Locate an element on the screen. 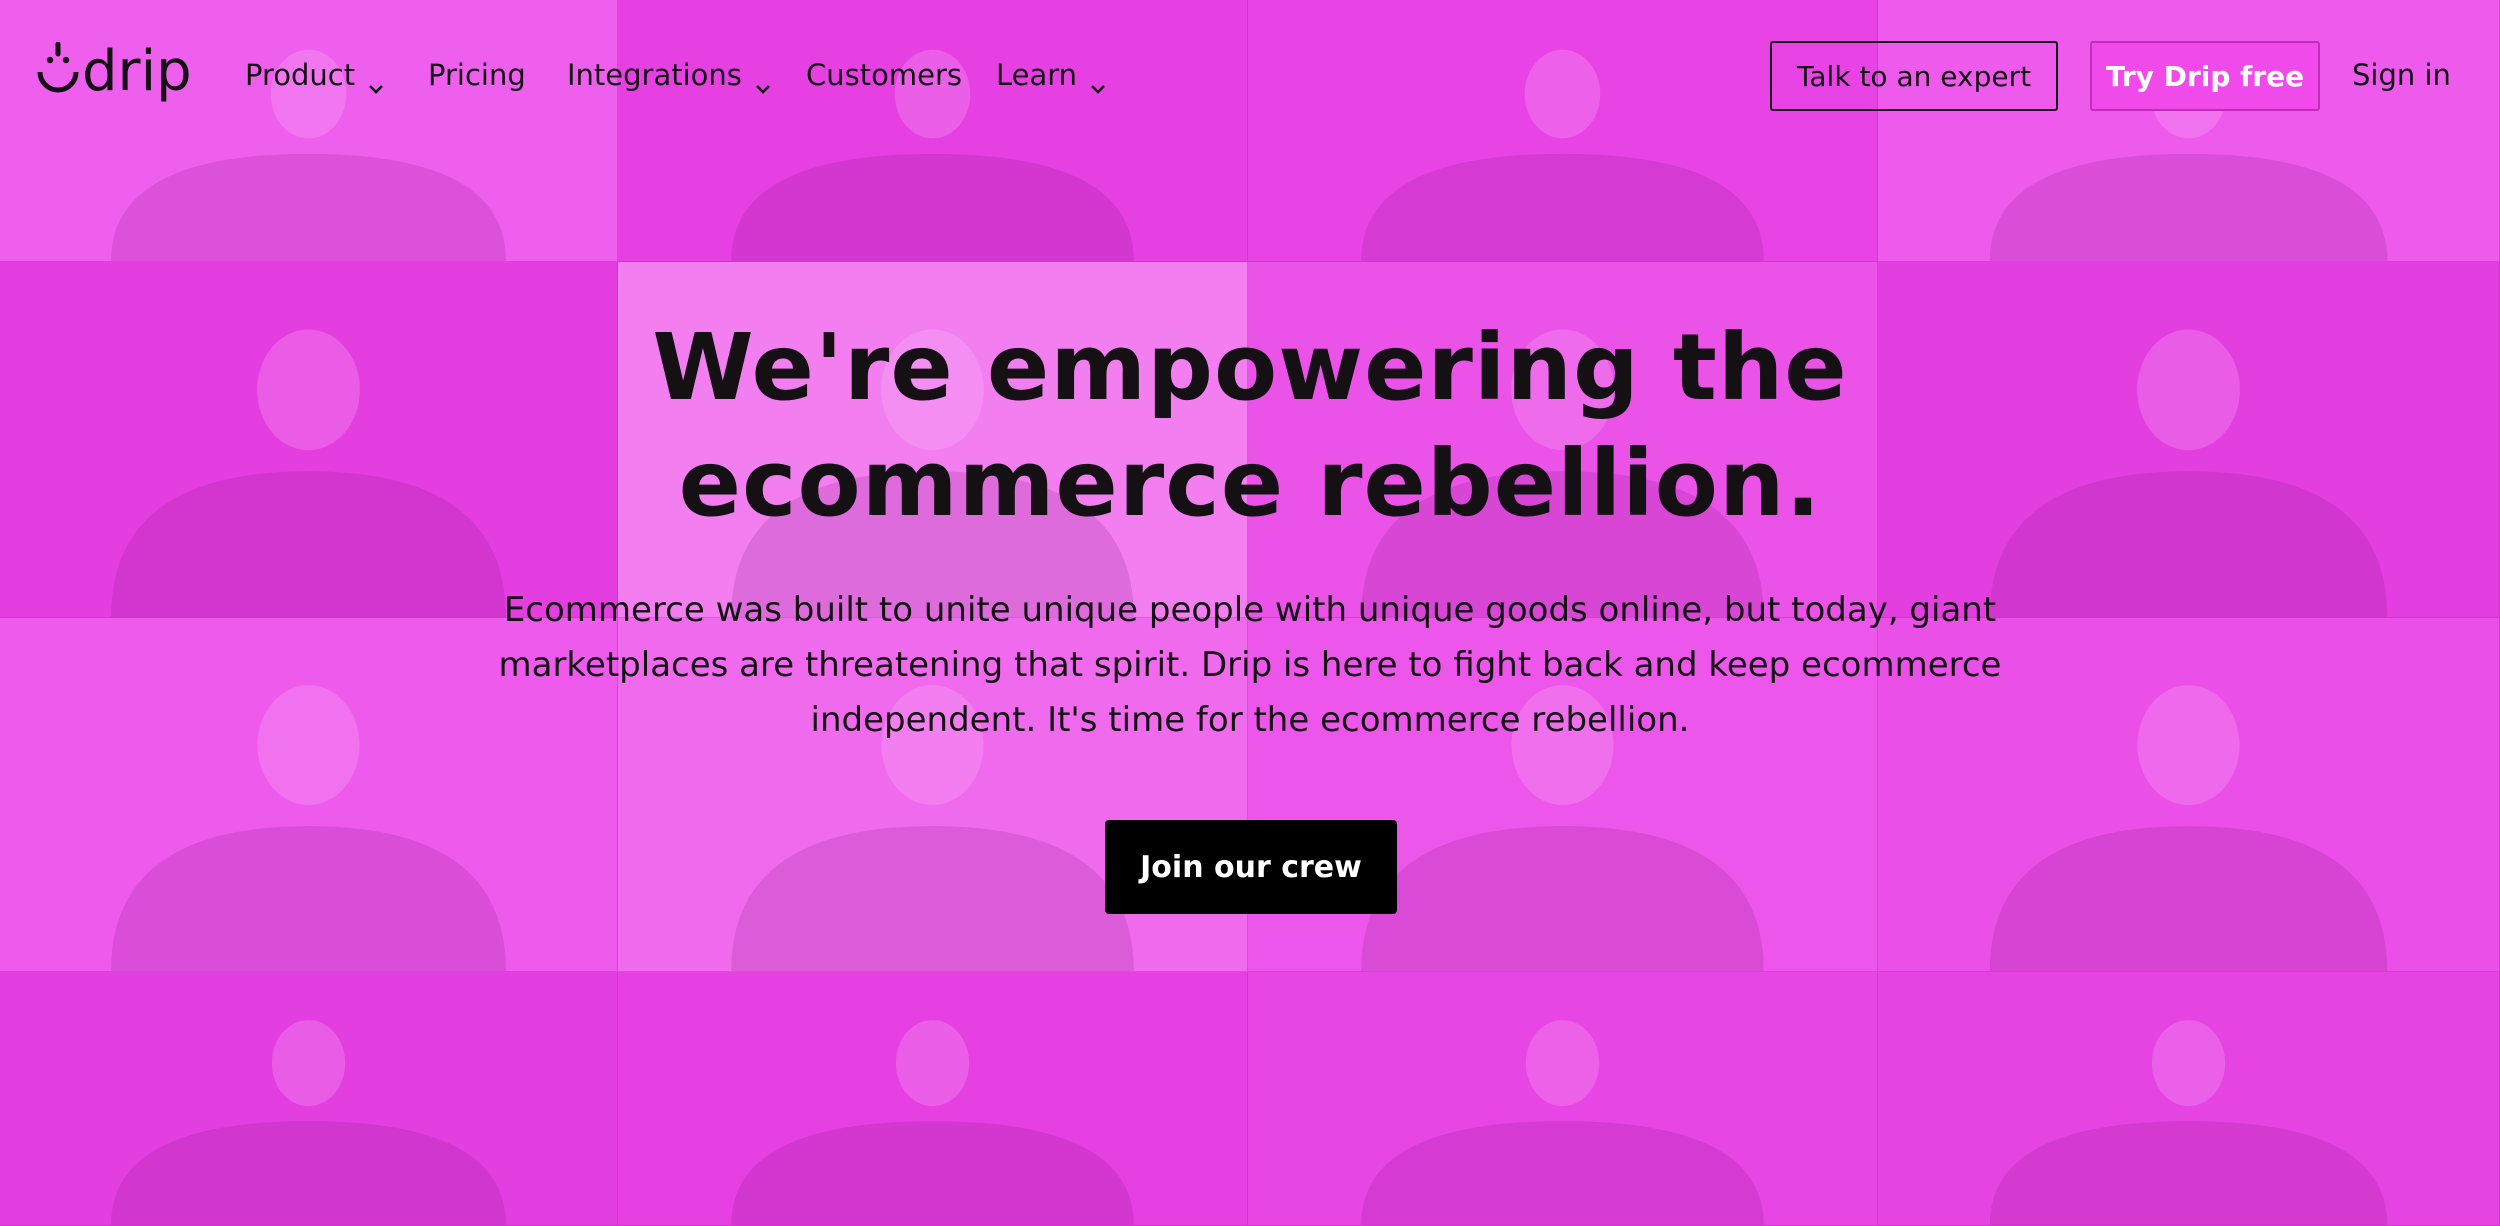 Image resolution: width=2500 pixels, height=1226 pixels. nav-product-label: Product is located at coordinates (300, 75).